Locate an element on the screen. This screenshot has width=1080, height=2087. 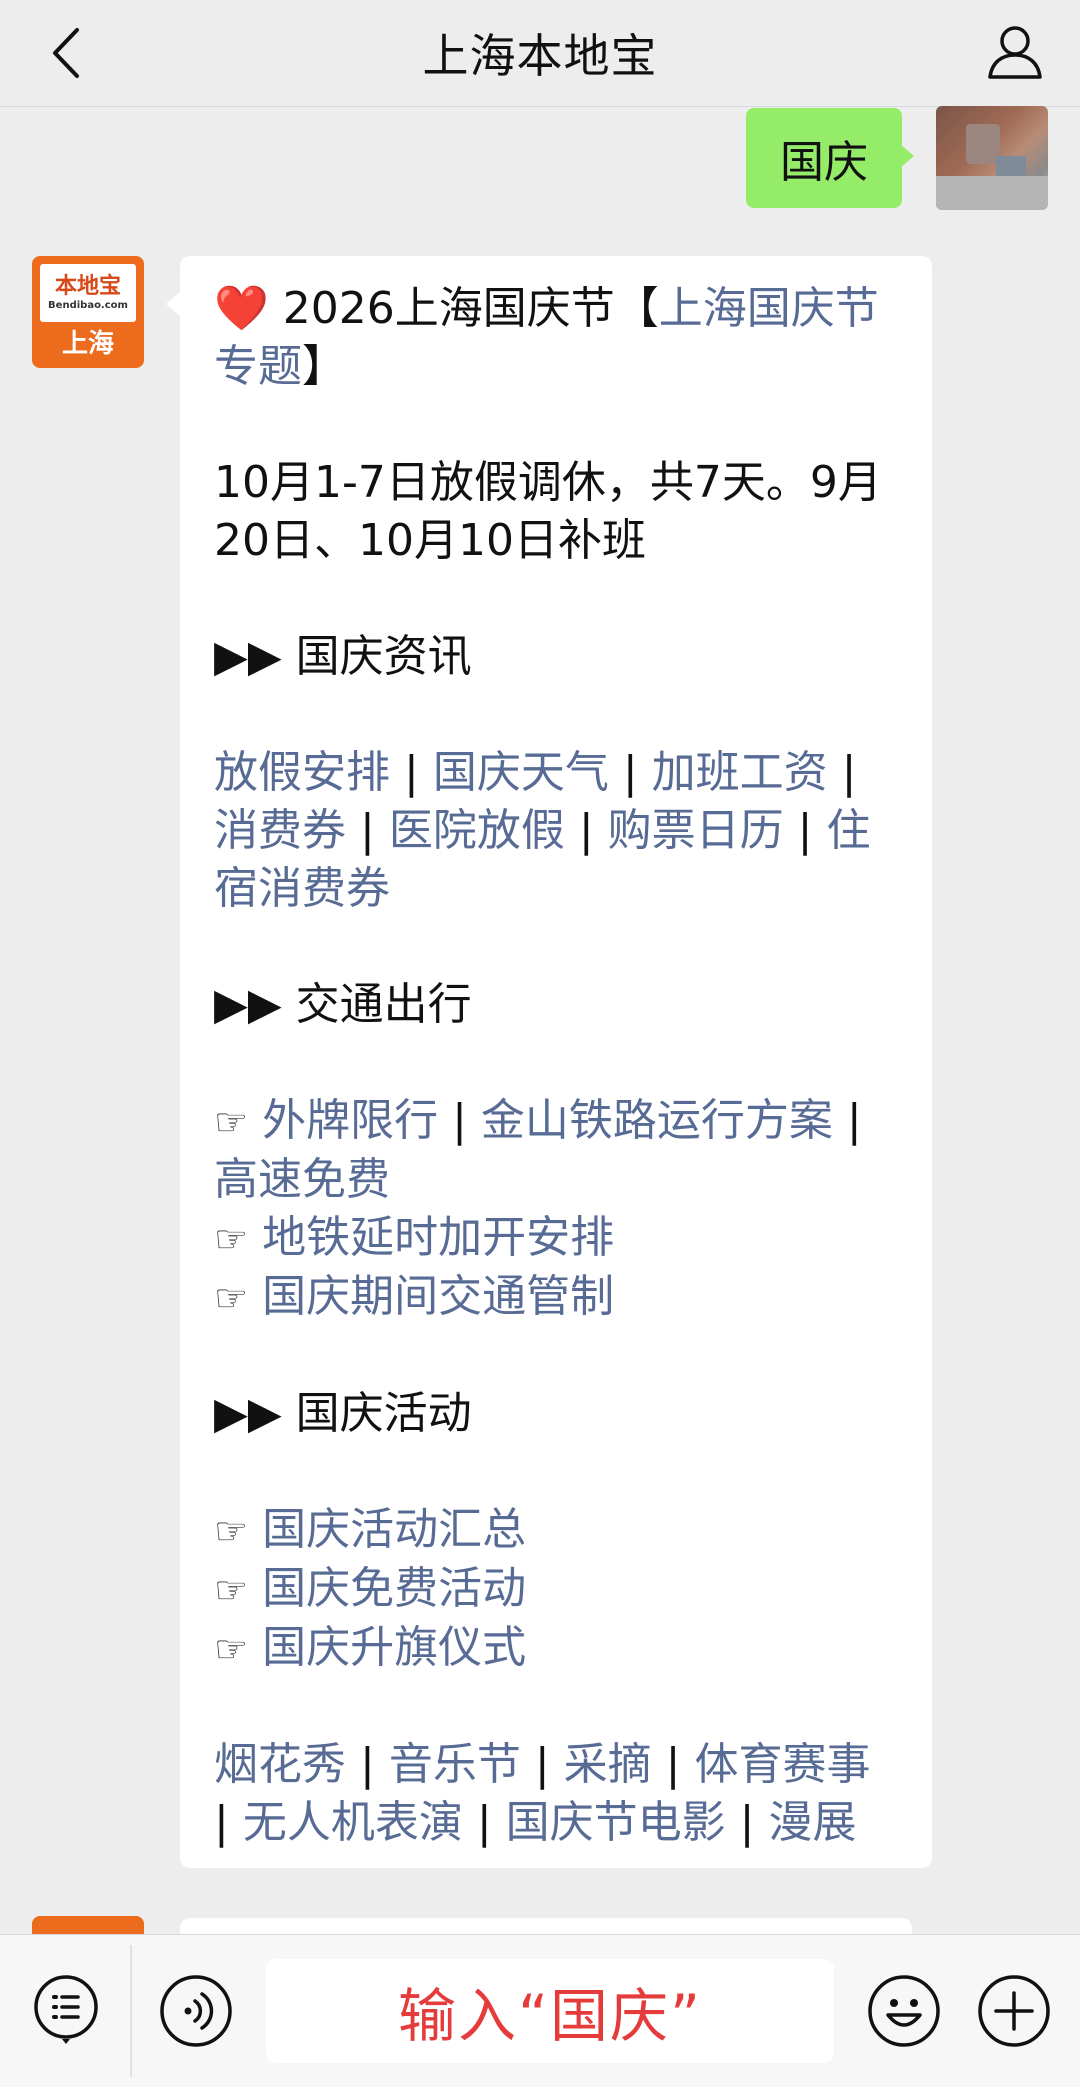
input-toolbar: 输入“国庆” is located at coordinates (540, 2010).